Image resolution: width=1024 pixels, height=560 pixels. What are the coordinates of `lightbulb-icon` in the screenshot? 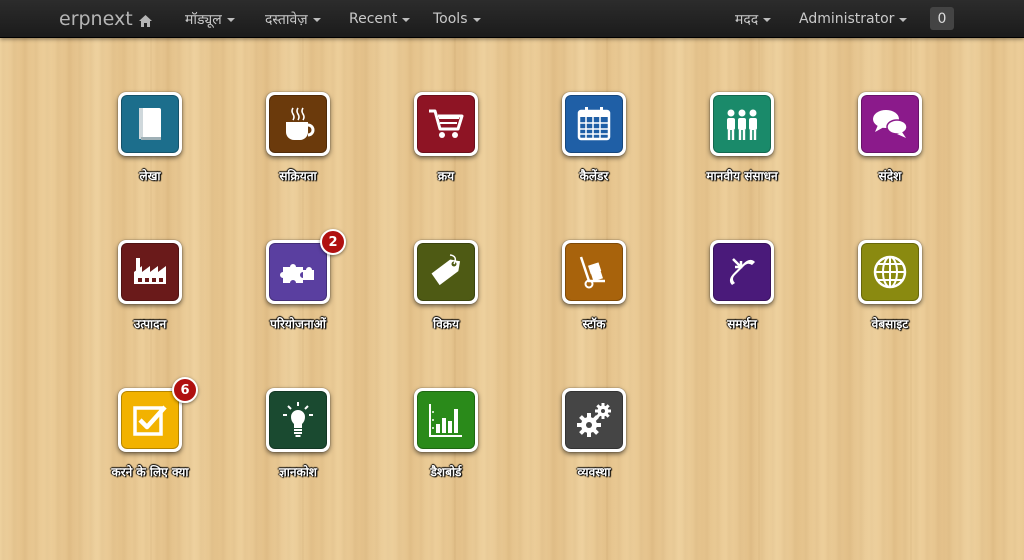 It's located at (298, 419).